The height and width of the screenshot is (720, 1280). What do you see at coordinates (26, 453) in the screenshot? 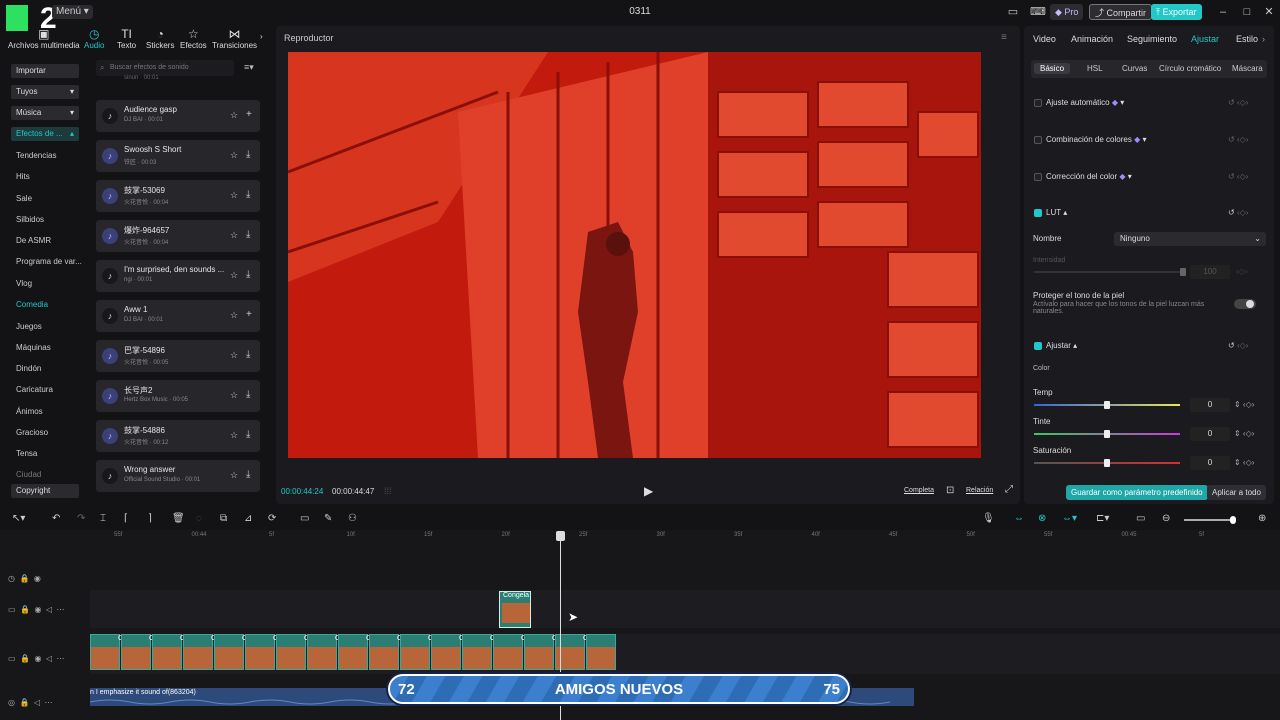
I see `nav-item-tense: Tensa` at bounding box center [26, 453].